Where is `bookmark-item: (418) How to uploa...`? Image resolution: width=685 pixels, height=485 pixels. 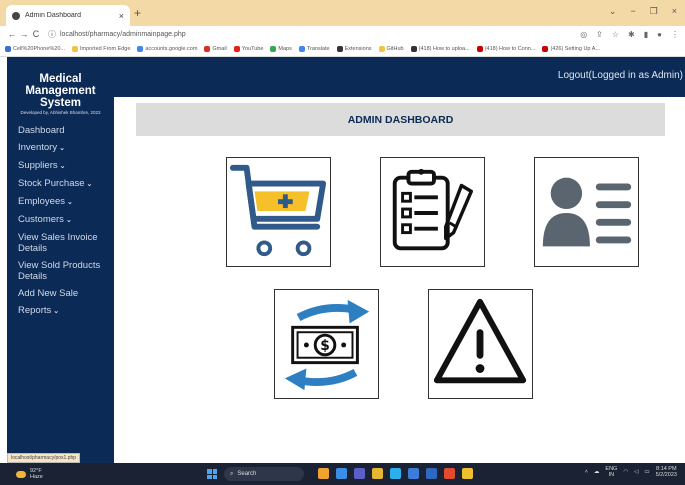
bookmark-item: (418) How to uploa... is located at coordinates (440, 49).